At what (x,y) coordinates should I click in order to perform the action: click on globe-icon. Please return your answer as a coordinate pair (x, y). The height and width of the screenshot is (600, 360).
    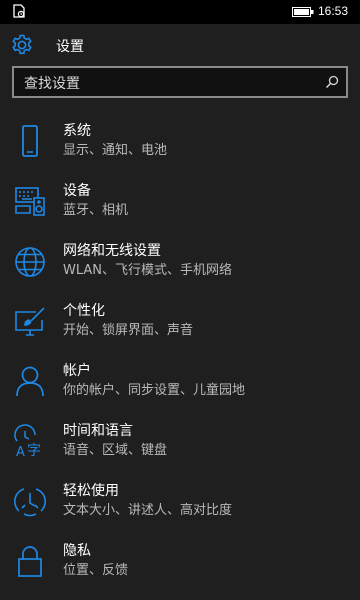
    Looking at the image, I should click on (30, 262).